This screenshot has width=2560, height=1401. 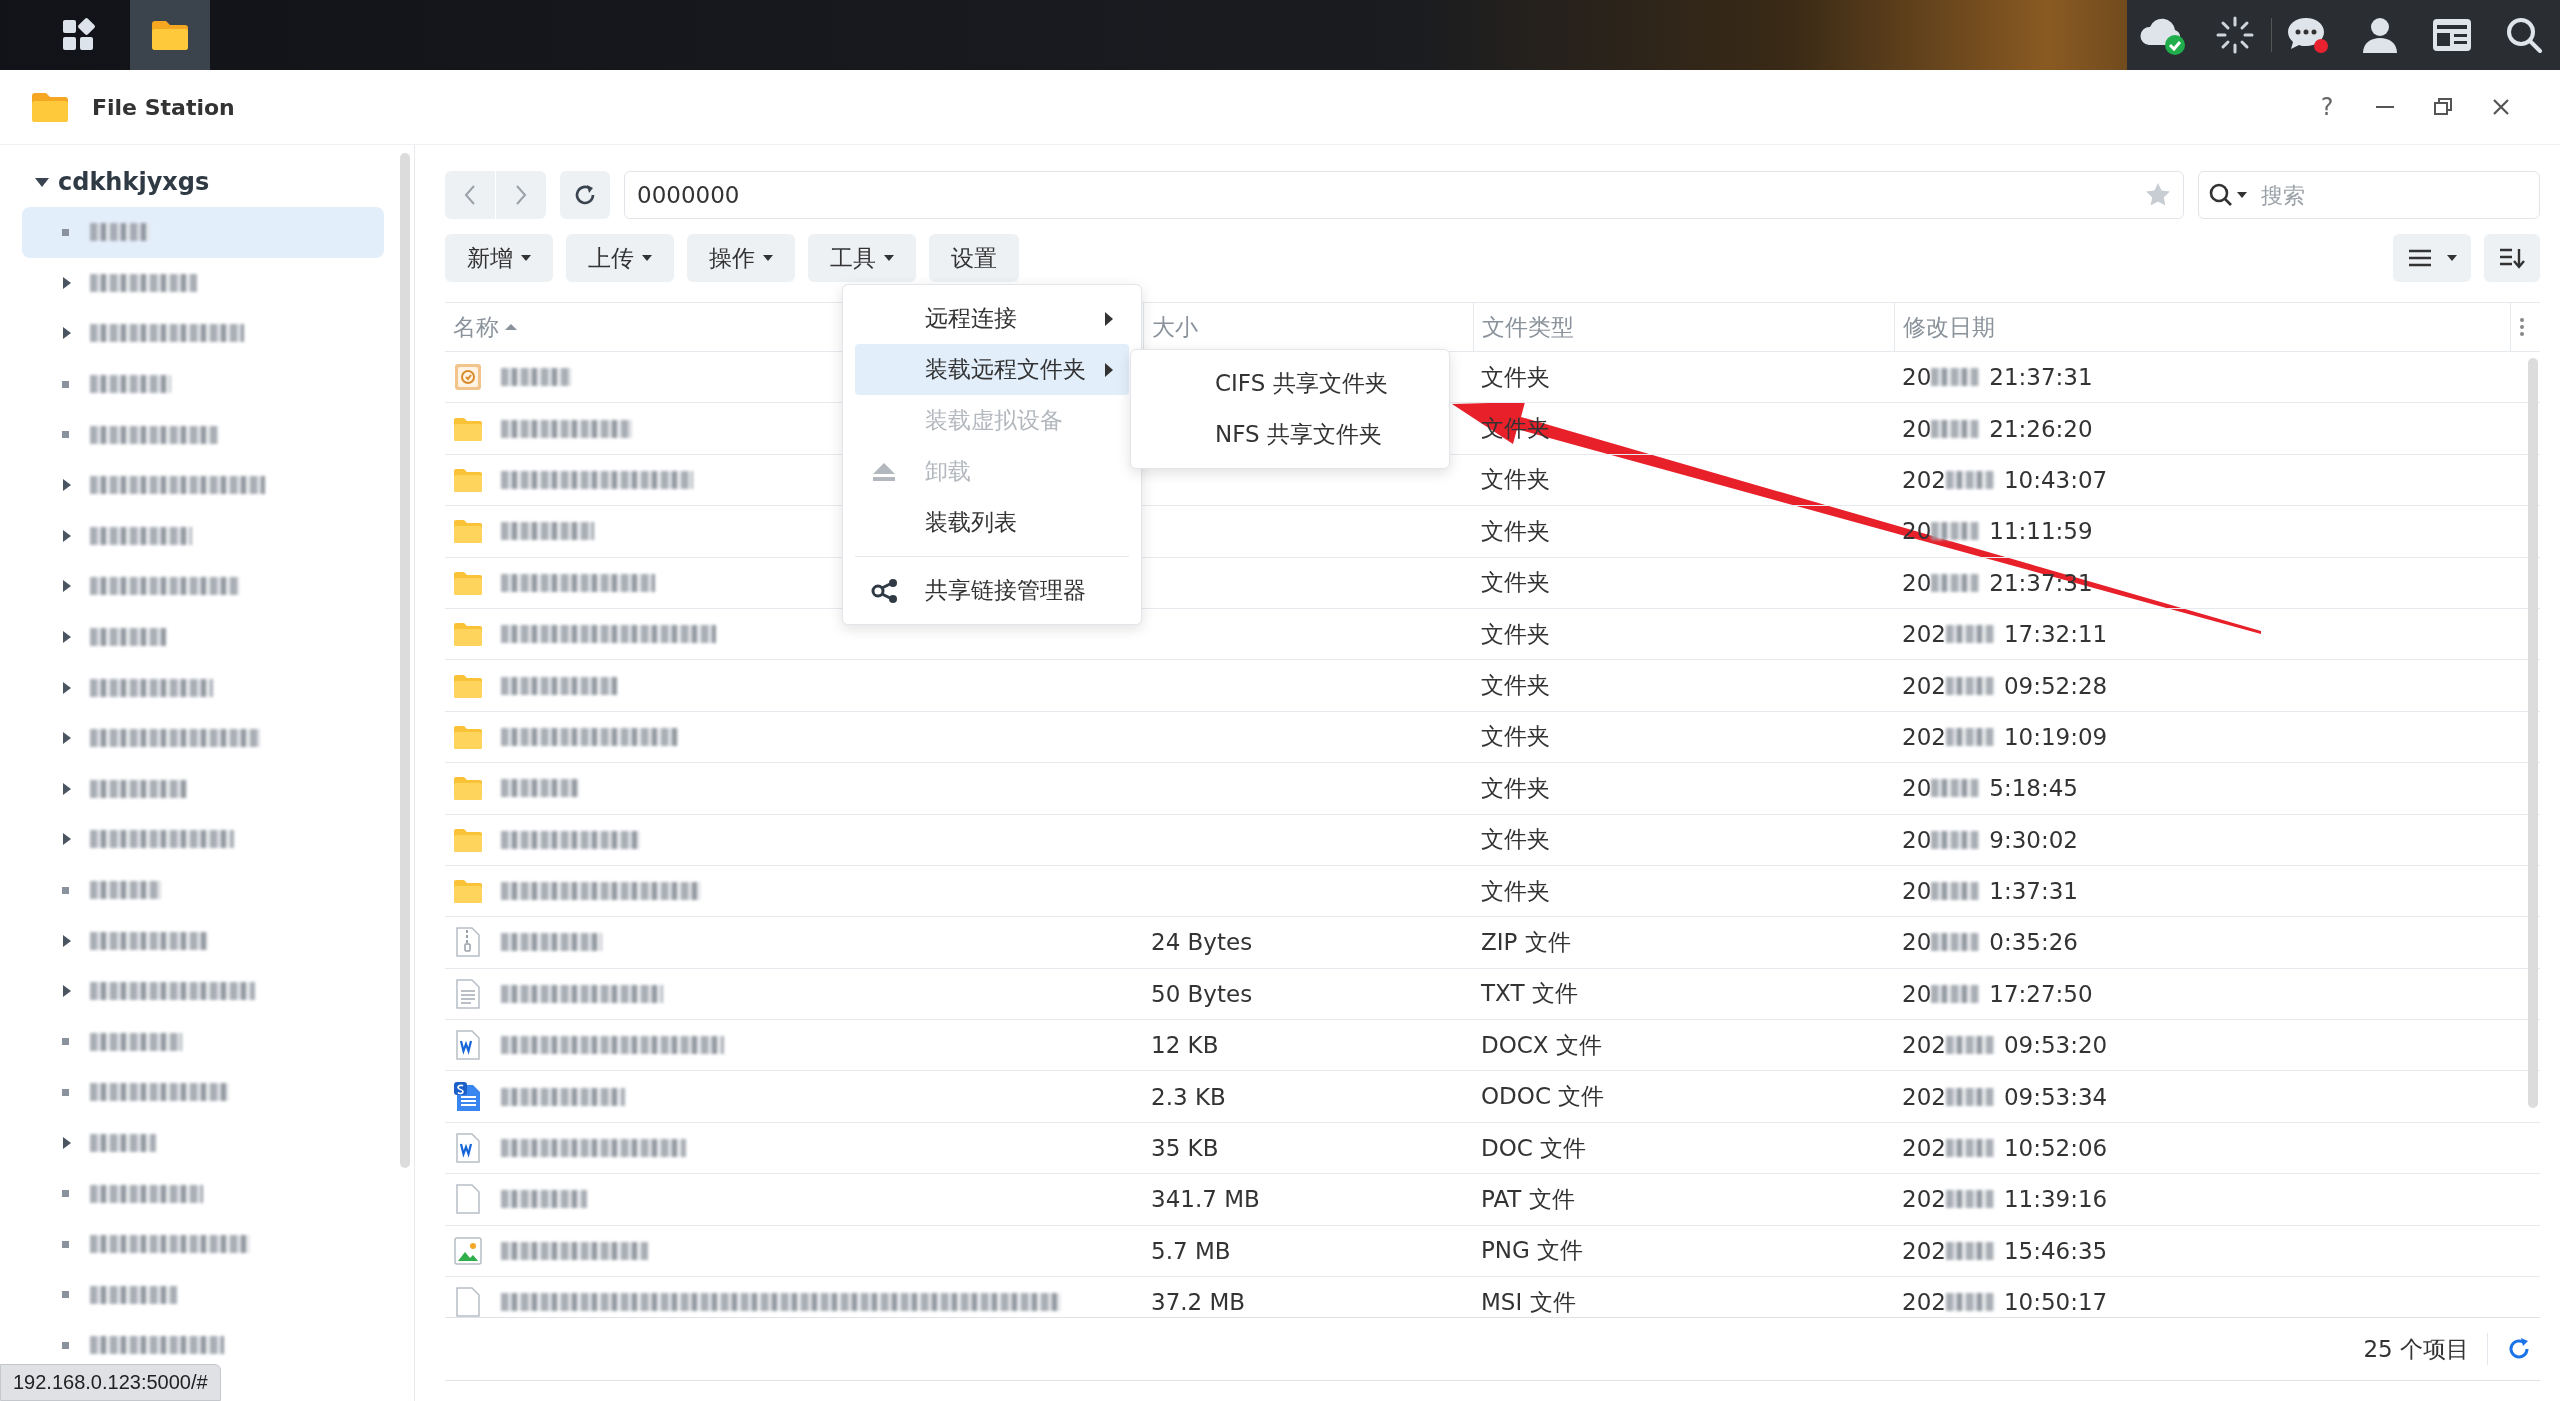 What do you see at coordinates (2055, 479) in the screenshot?
I see `table-cell: 10:43:07` at bounding box center [2055, 479].